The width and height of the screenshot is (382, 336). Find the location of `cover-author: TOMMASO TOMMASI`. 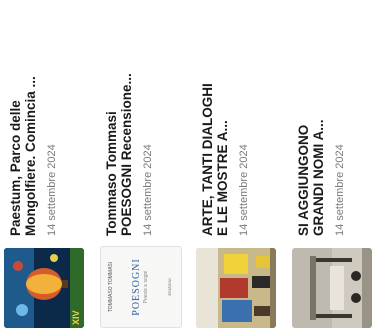

cover-author: TOMMASO TOMMASI is located at coordinates (111, 287).